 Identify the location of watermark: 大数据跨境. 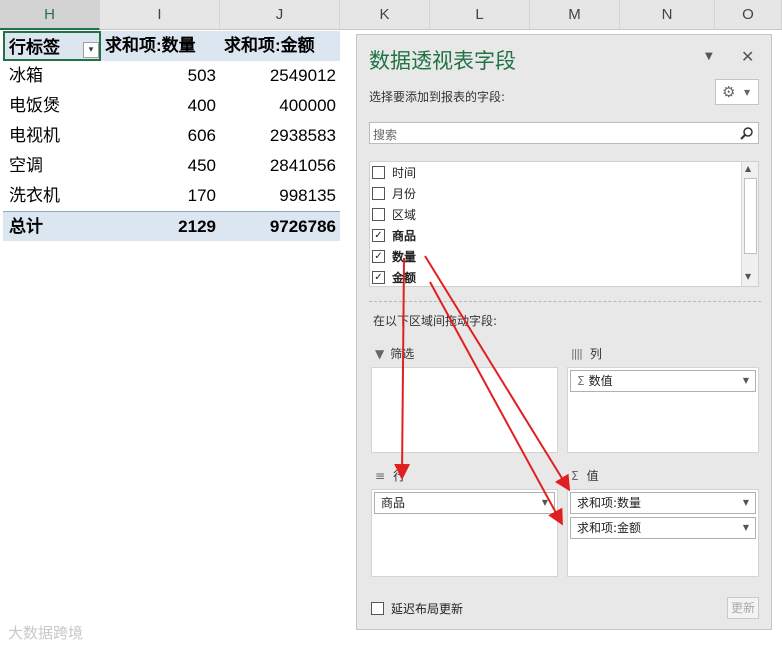
(46, 633).